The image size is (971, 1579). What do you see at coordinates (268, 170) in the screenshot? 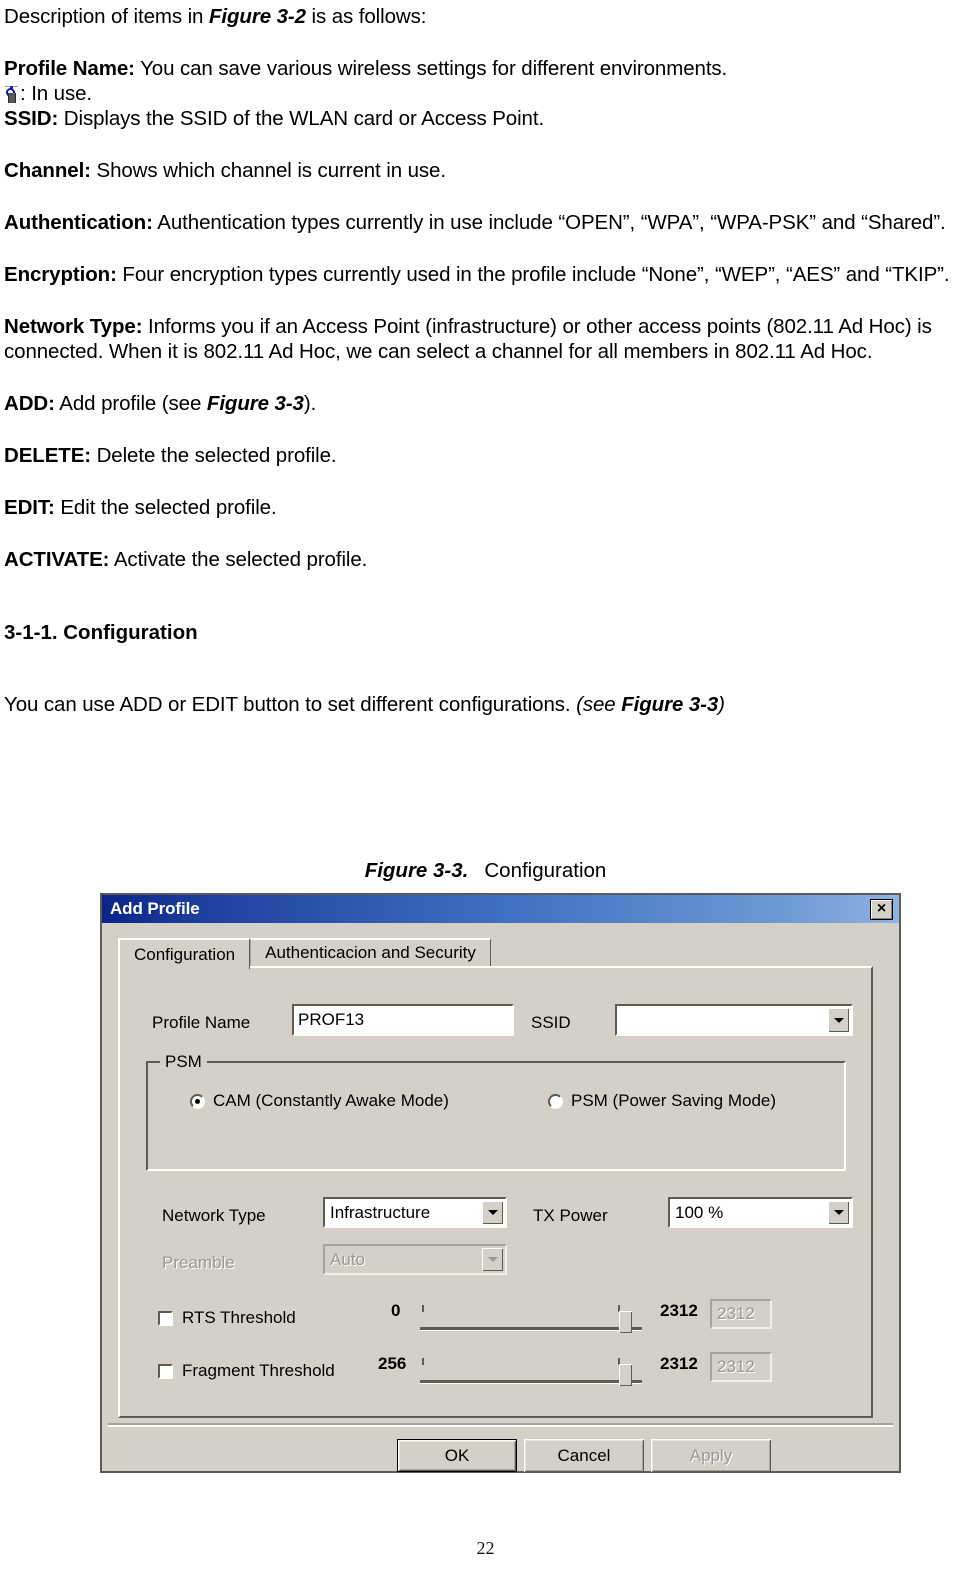
I see `desc-channel: Shows which channel is current in use.` at bounding box center [268, 170].